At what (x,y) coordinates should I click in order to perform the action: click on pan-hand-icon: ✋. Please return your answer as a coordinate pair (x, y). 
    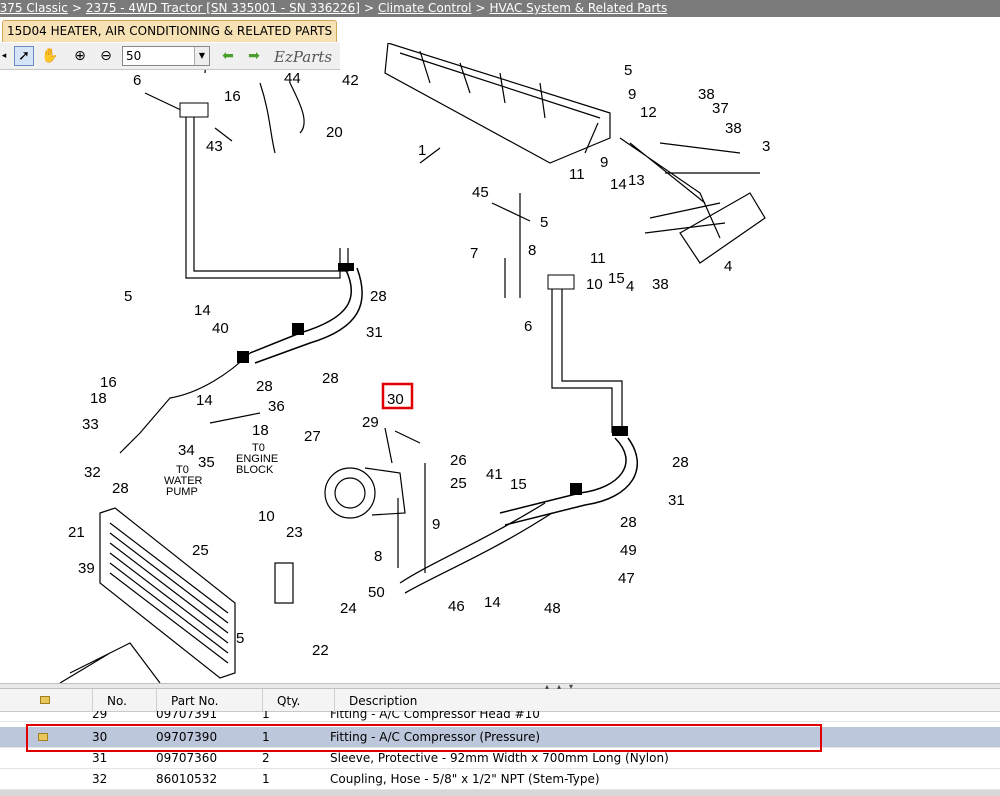
    Looking at the image, I should click on (50, 56).